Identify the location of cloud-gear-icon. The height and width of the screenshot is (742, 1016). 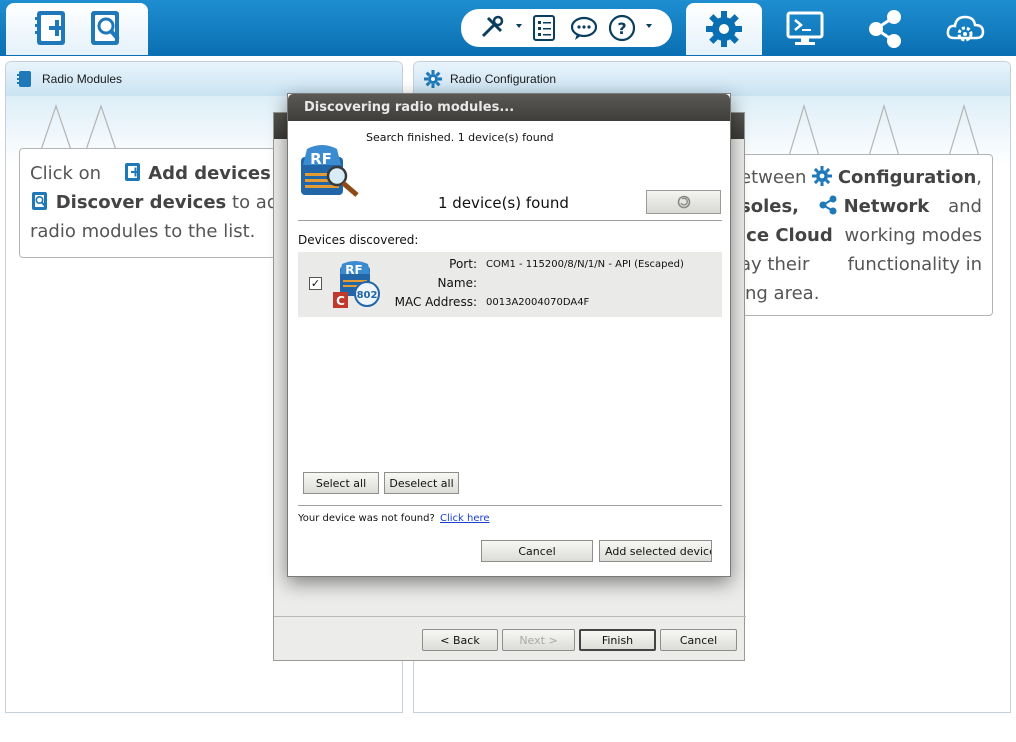
(965, 28).